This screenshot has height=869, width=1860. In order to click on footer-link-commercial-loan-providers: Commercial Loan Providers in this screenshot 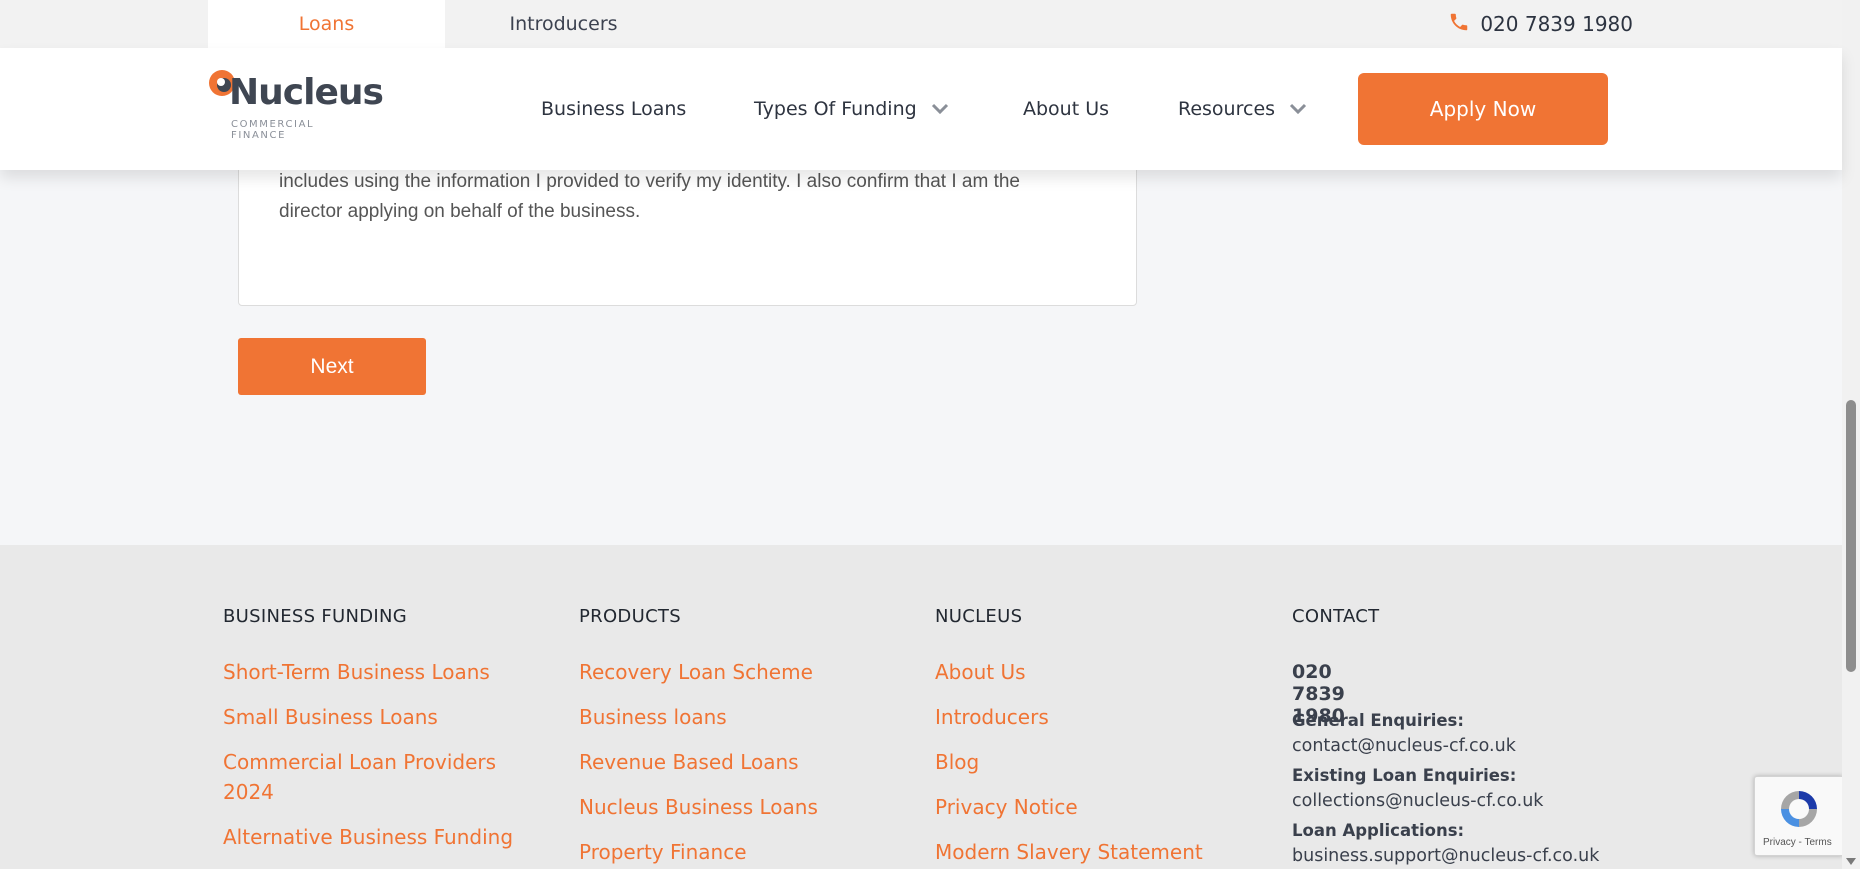, I will do `click(359, 762)`.